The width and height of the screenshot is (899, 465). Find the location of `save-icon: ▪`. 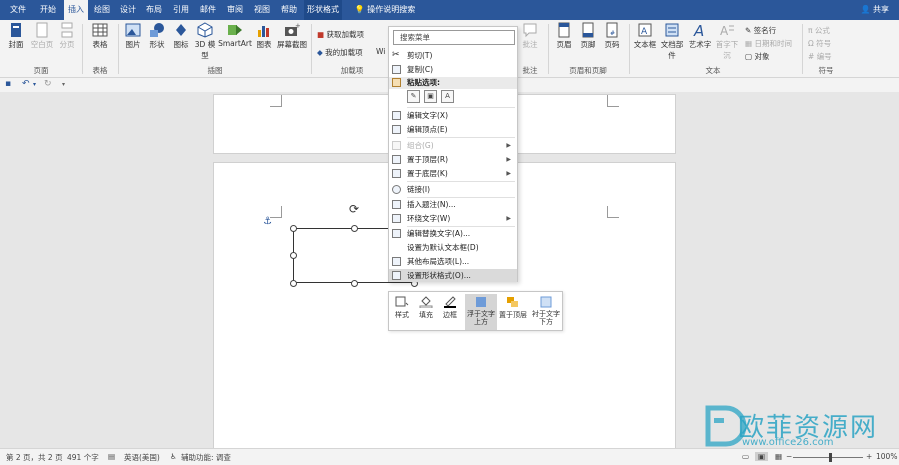

save-icon: ▪ is located at coordinates (8, 84).